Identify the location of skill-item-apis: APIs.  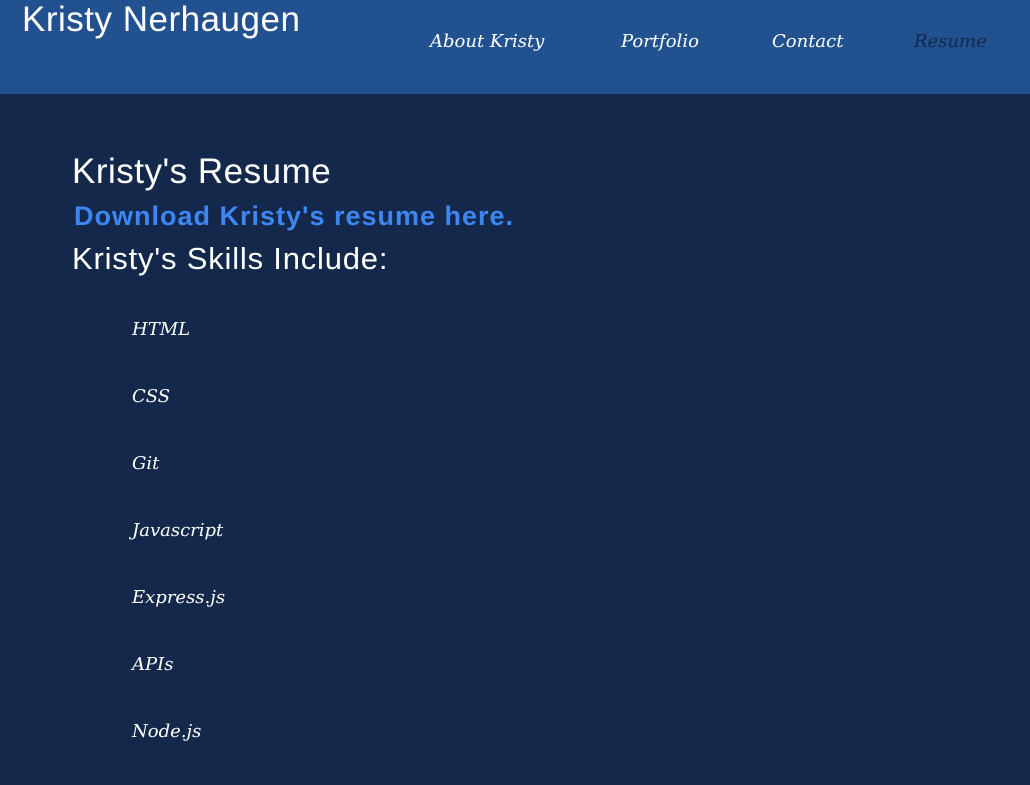
(153, 664).